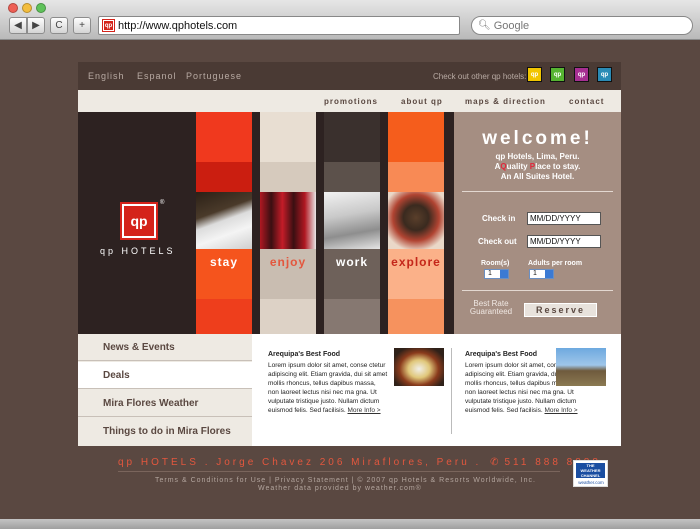 This screenshot has height=529, width=700. Describe the element at coordinates (165, 347) in the screenshot. I see `nav-news-events: News & Events` at that location.